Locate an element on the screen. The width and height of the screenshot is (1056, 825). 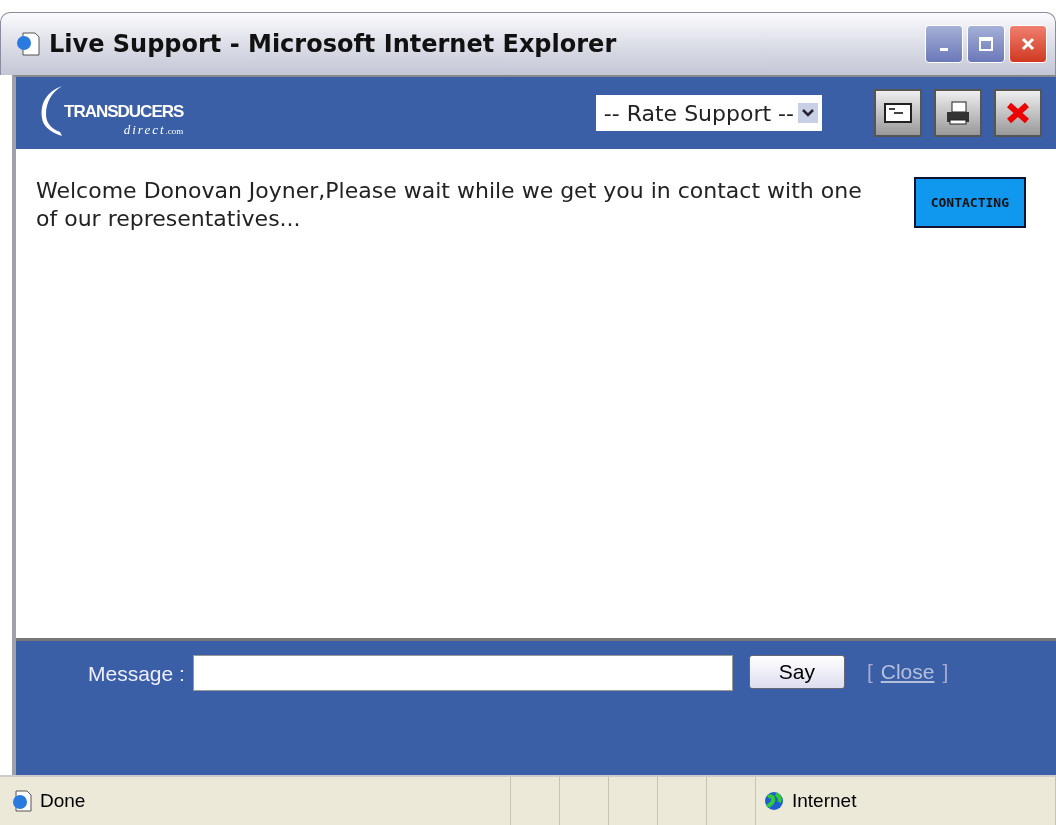
maximize-button is located at coordinates (986, 44).